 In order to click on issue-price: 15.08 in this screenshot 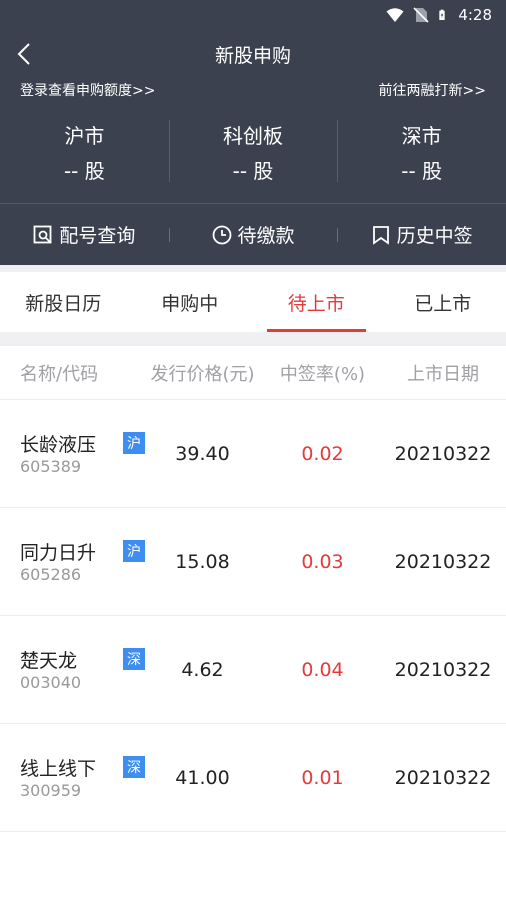, I will do `click(202, 561)`.